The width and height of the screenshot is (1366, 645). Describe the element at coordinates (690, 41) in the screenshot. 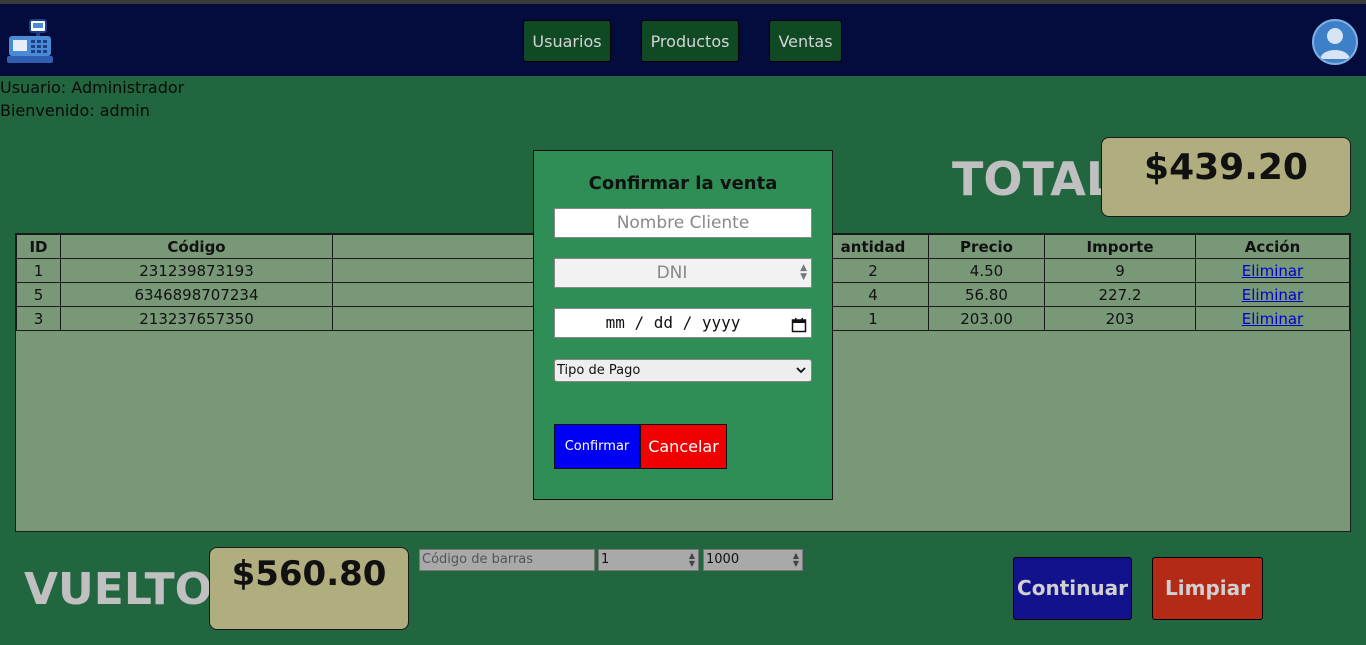

I see `nav-productos-button: Productos` at that location.